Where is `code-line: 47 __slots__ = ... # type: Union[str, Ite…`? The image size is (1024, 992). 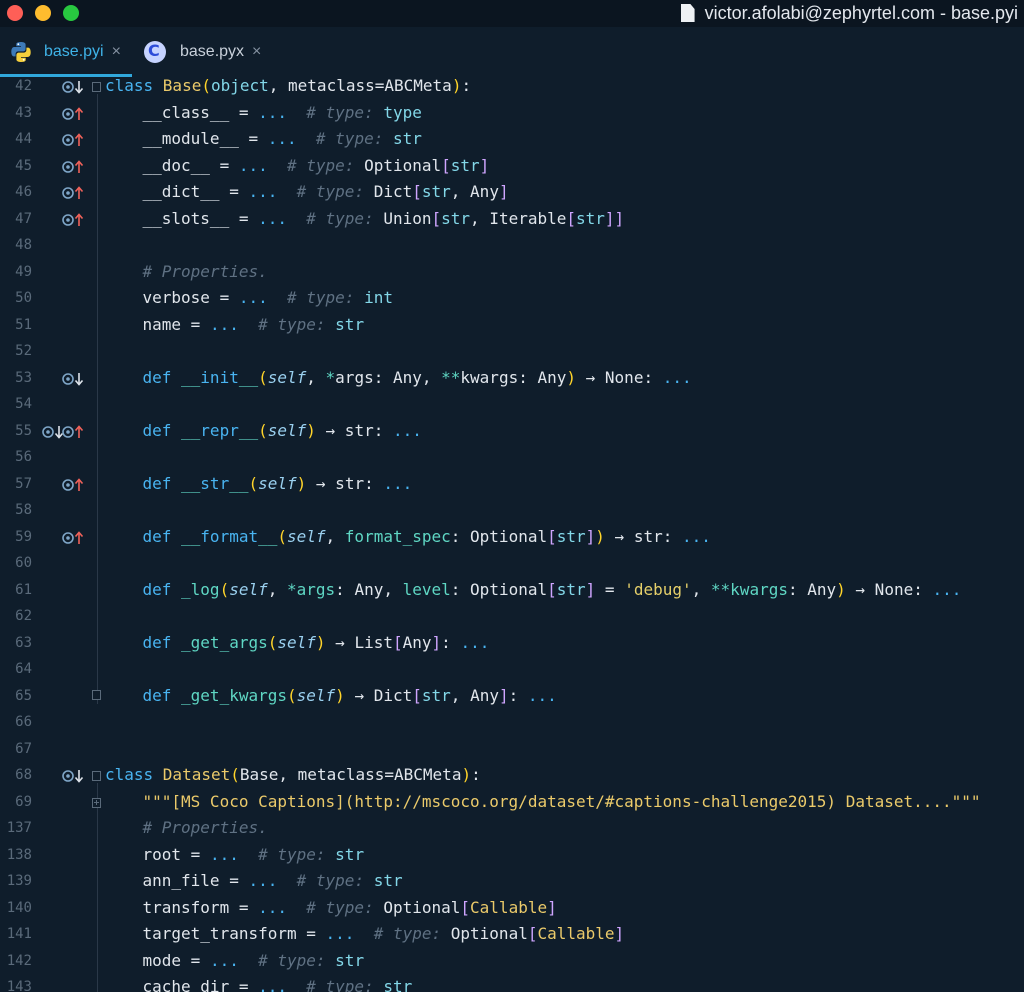
code-line: 47 __slots__ = ... # type: Union[str, Ite… is located at coordinates (512, 220).